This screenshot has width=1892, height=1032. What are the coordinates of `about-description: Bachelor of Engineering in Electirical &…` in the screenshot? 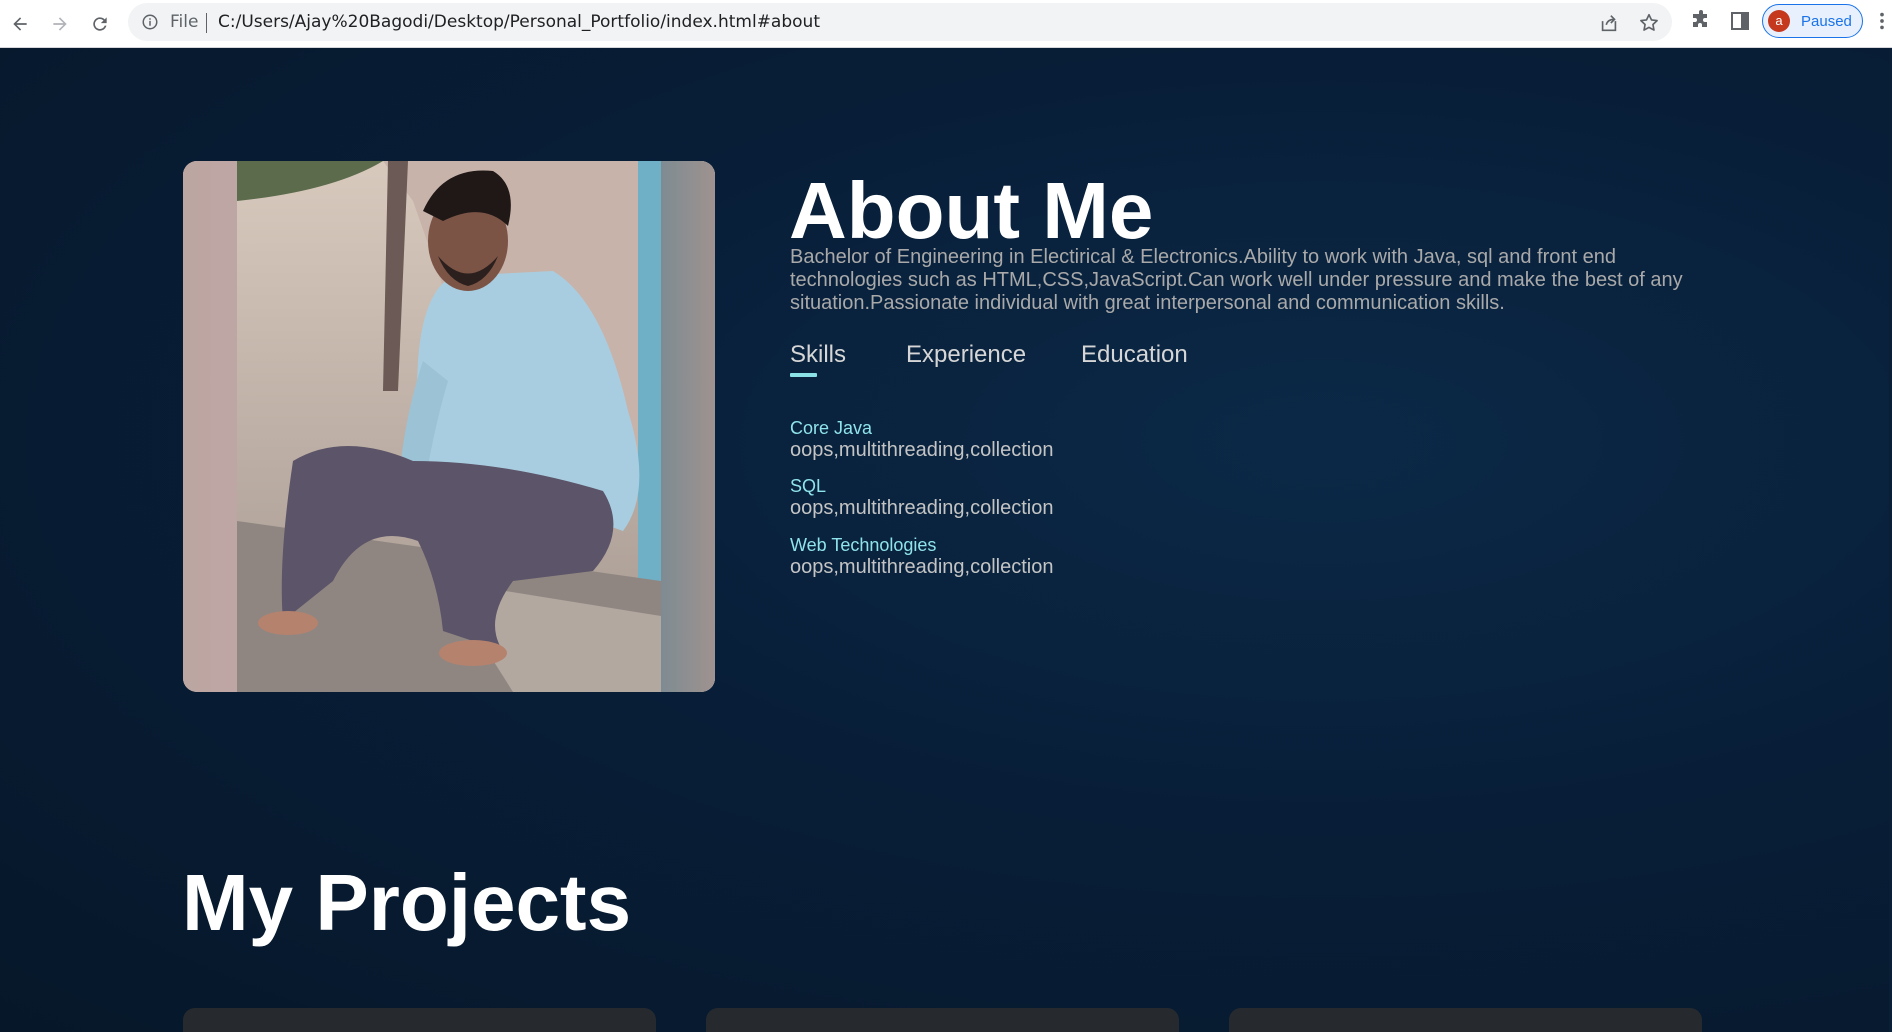 It's located at (1236, 280).